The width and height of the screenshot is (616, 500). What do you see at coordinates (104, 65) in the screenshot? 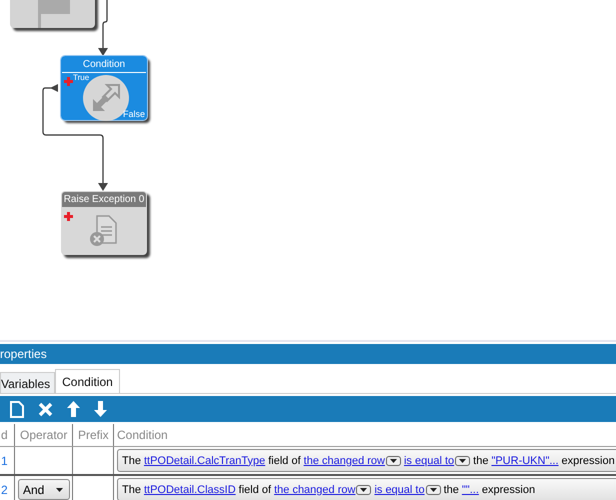
I see `node-title: Condition` at bounding box center [104, 65].